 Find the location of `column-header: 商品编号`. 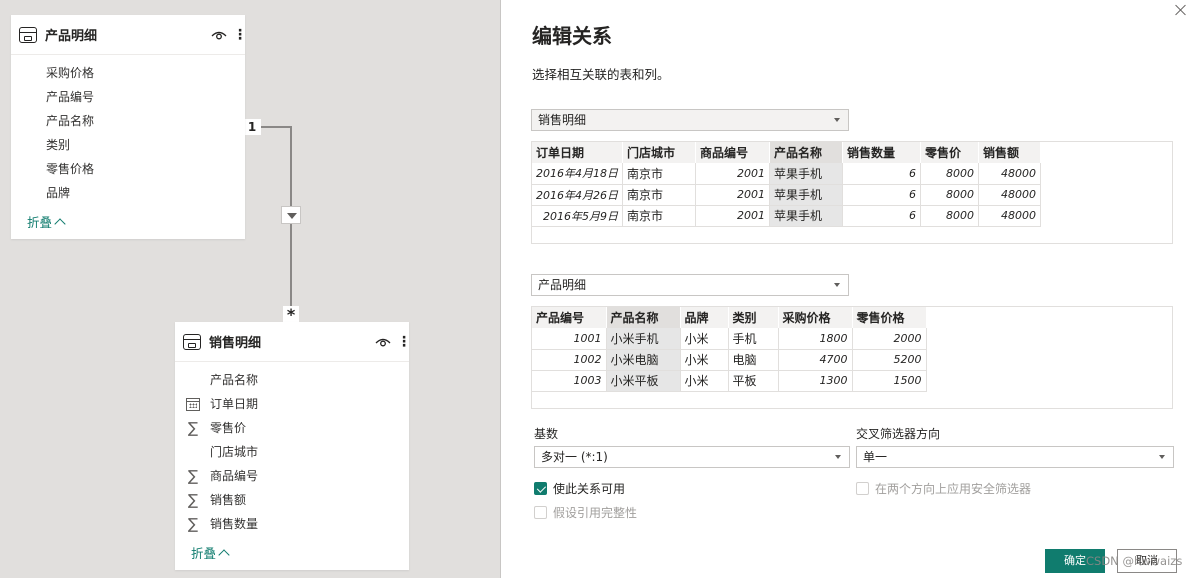

column-header: 商品编号 is located at coordinates (732, 152).